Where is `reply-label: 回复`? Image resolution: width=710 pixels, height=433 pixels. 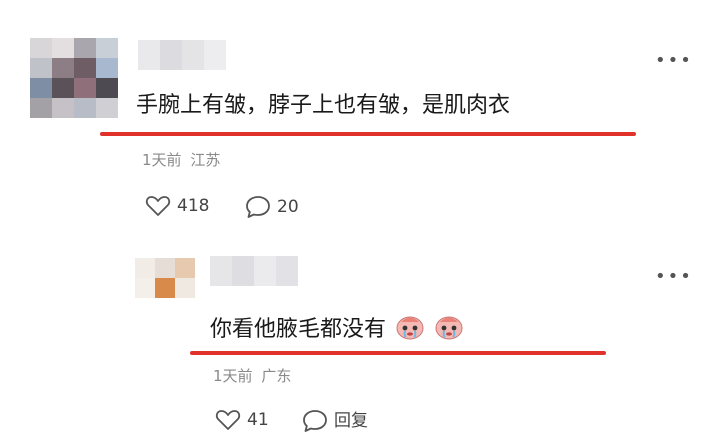 reply-label: 回复 is located at coordinates (351, 420).